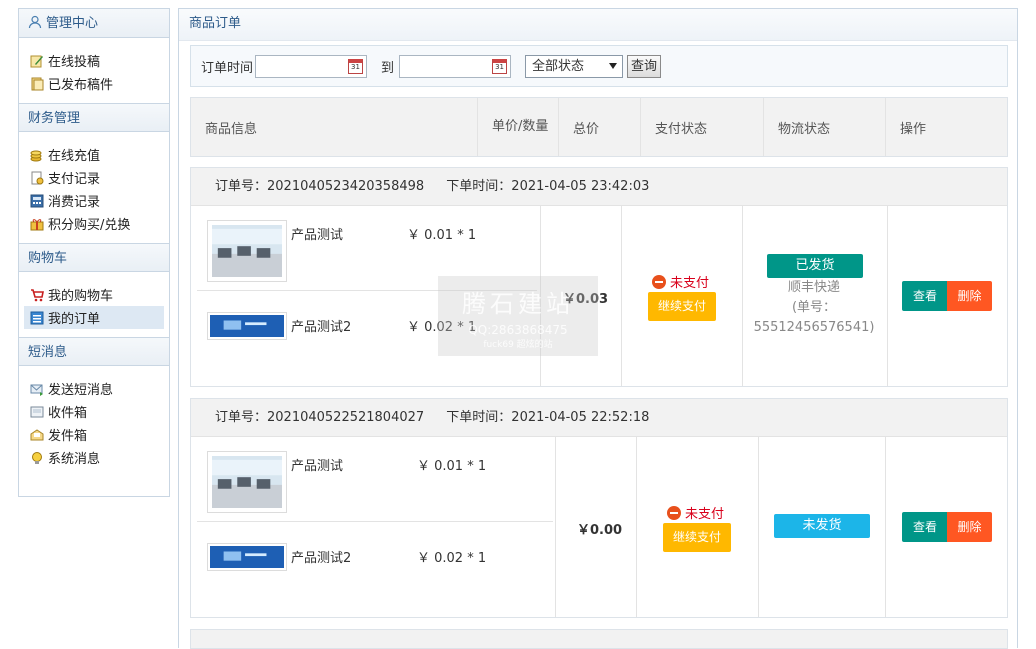 The height and width of the screenshot is (649, 1036). Describe the element at coordinates (813, 287) in the screenshot. I see `shipping-company: 顺丰快递` at that location.